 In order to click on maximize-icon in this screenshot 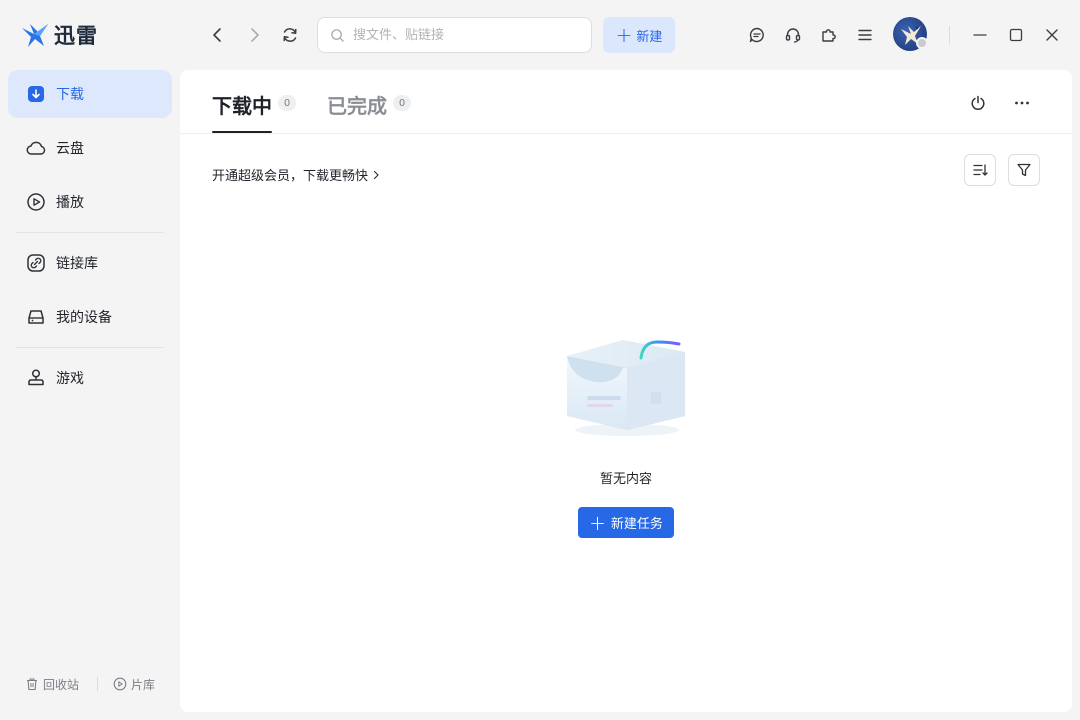, I will do `click(1016, 35)`.